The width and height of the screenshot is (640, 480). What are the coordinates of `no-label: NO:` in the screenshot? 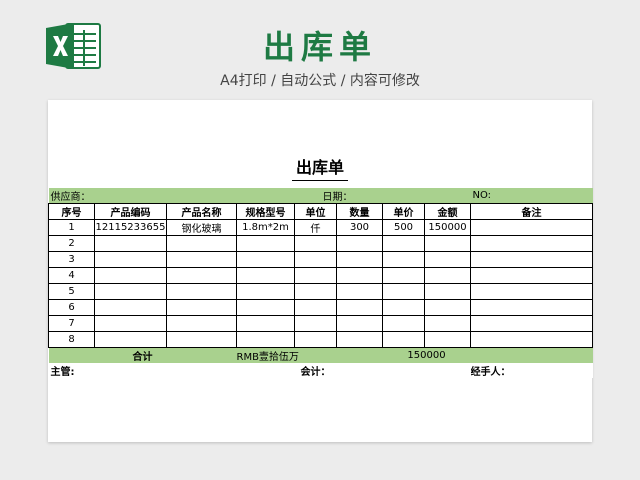 It's located at (531, 196).